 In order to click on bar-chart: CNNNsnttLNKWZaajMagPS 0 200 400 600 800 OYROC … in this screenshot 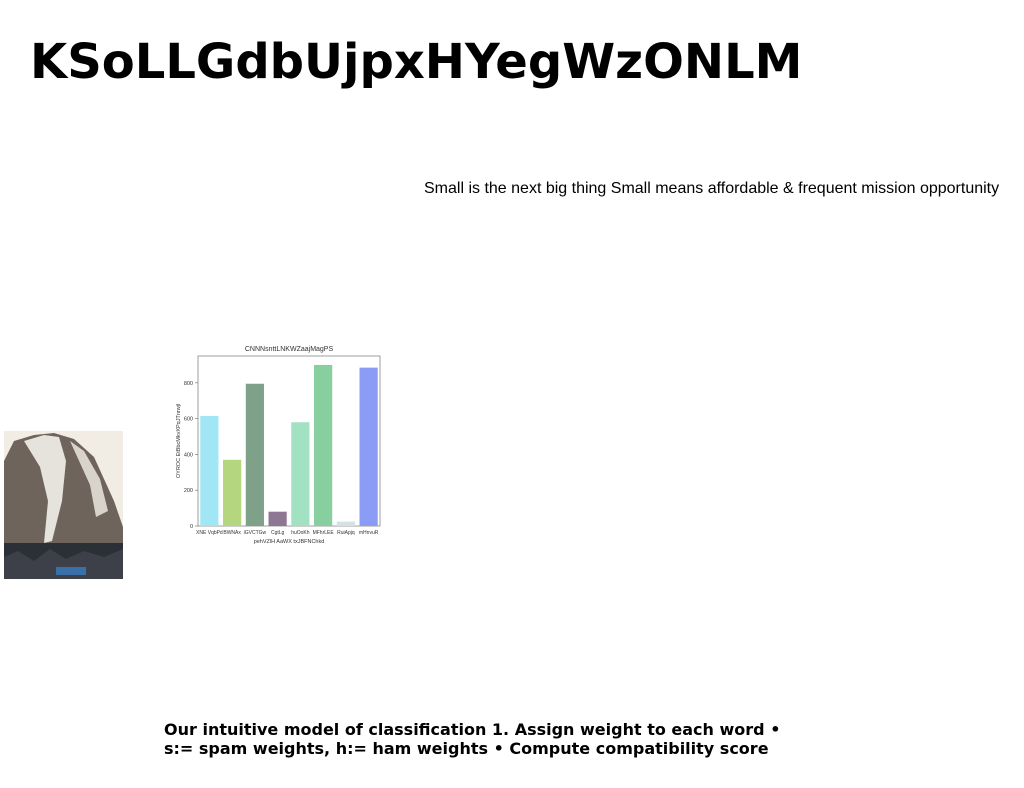, I will do `click(278, 445)`.